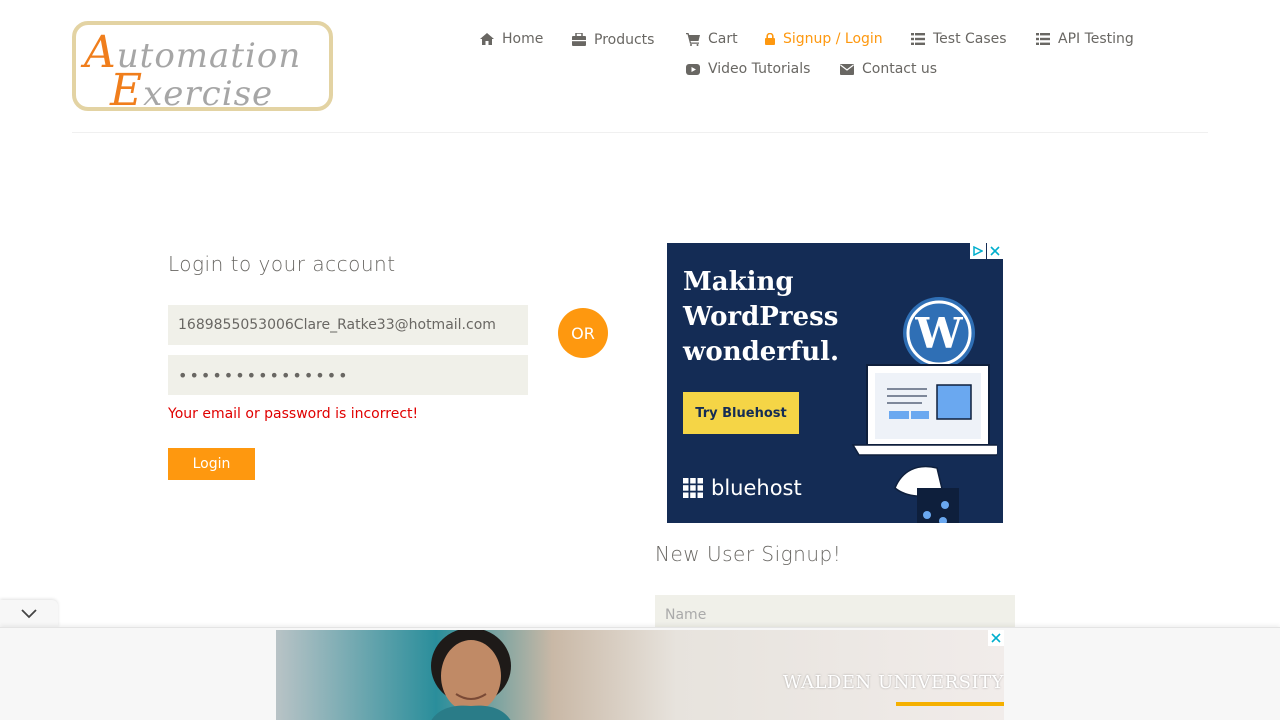 The image size is (1280, 720). I want to click on signup-title: New User Signup!, so click(748, 554).